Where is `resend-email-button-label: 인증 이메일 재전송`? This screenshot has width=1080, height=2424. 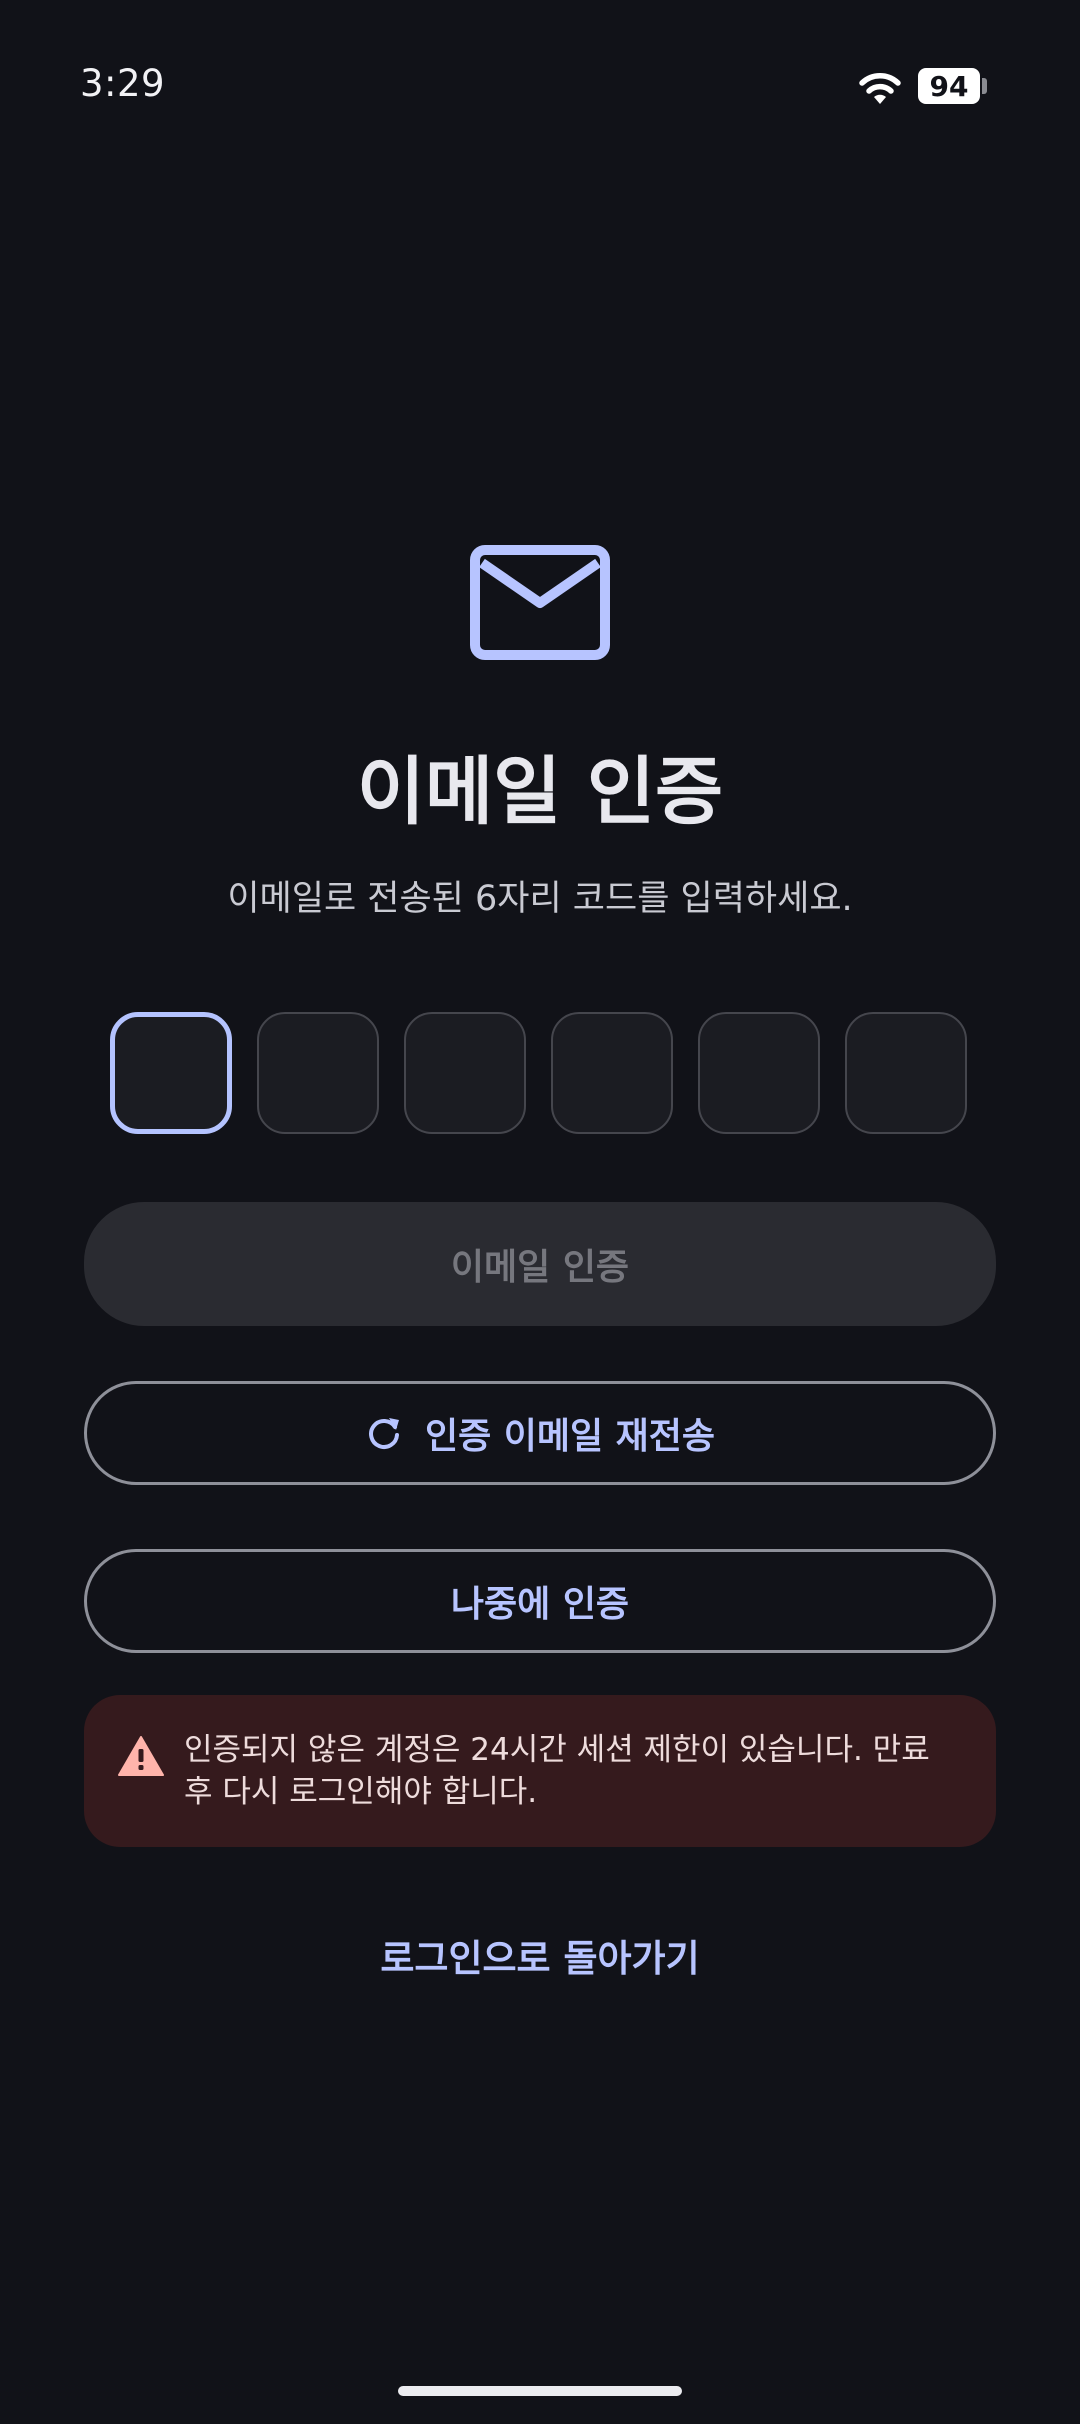
resend-email-button-label: 인증 이메일 재전송 is located at coordinates (570, 1436).